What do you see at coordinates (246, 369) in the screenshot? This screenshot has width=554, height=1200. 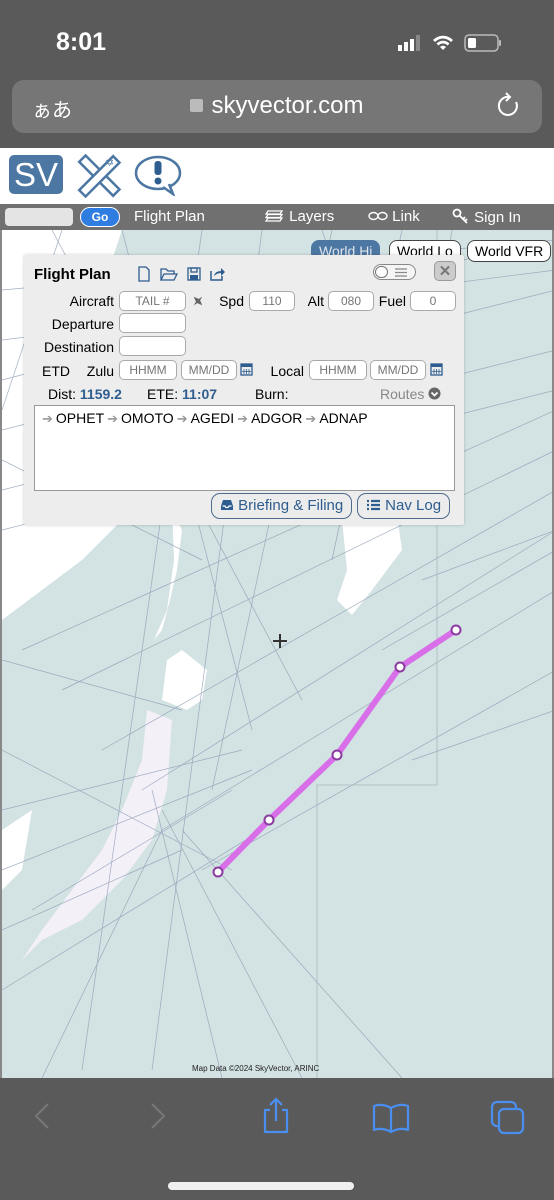 I see `zulu-calendar-icon` at bounding box center [246, 369].